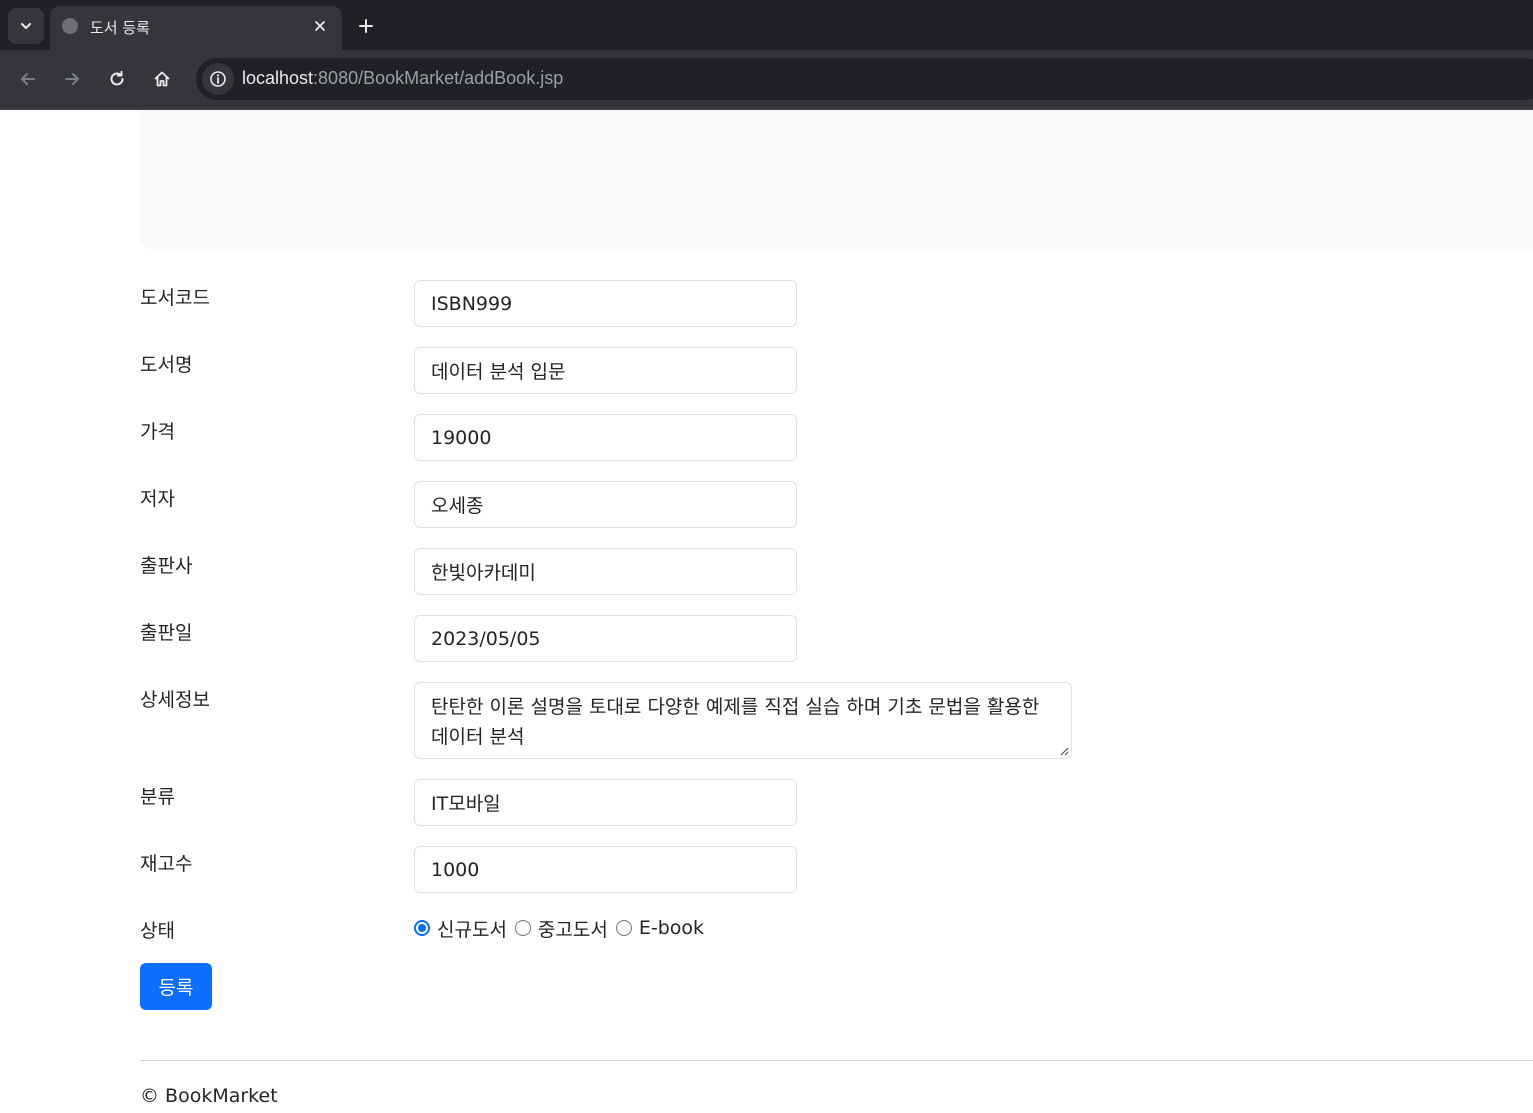 Image resolution: width=1533 pixels, height=1113 pixels. What do you see at coordinates (166, 864) in the screenshot?
I see `units-in-stock-label: 재고수` at bounding box center [166, 864].